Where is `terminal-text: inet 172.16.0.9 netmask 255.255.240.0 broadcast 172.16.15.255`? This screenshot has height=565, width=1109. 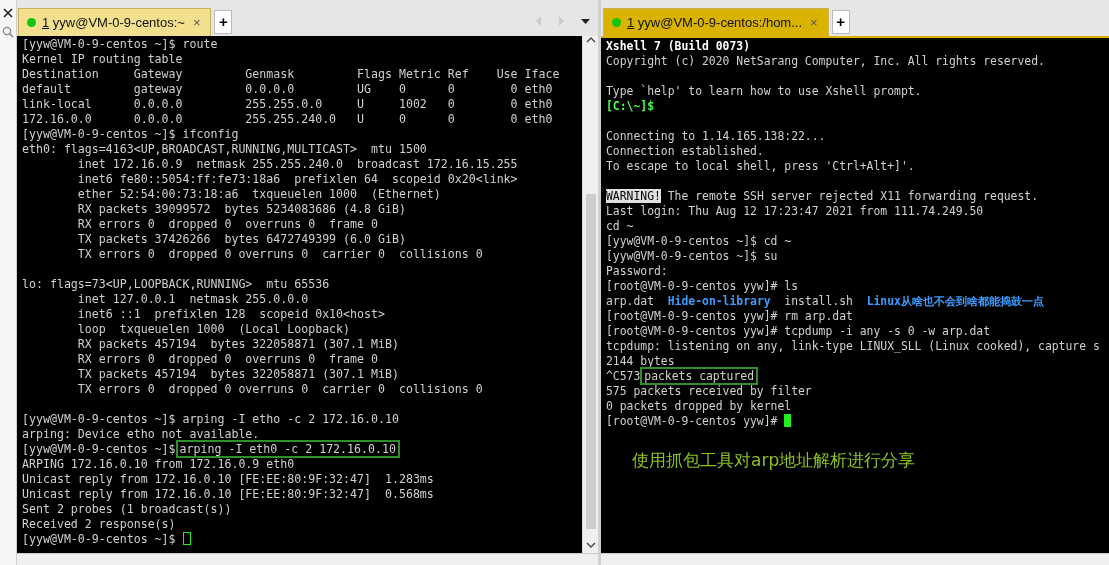 terminal-text: inet 172.16.0.9 netmask 255.255.240.0 broadcast 172.16.15.255 is located at coordinates (297, 164).